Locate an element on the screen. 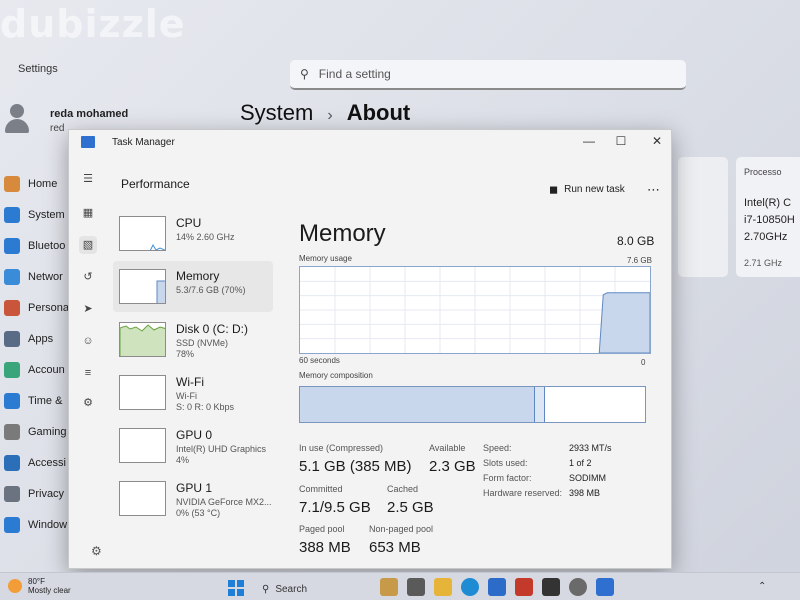 The image size is (800, 600). sidebar-item-label: Gaming is located at coordinates (47, 431).